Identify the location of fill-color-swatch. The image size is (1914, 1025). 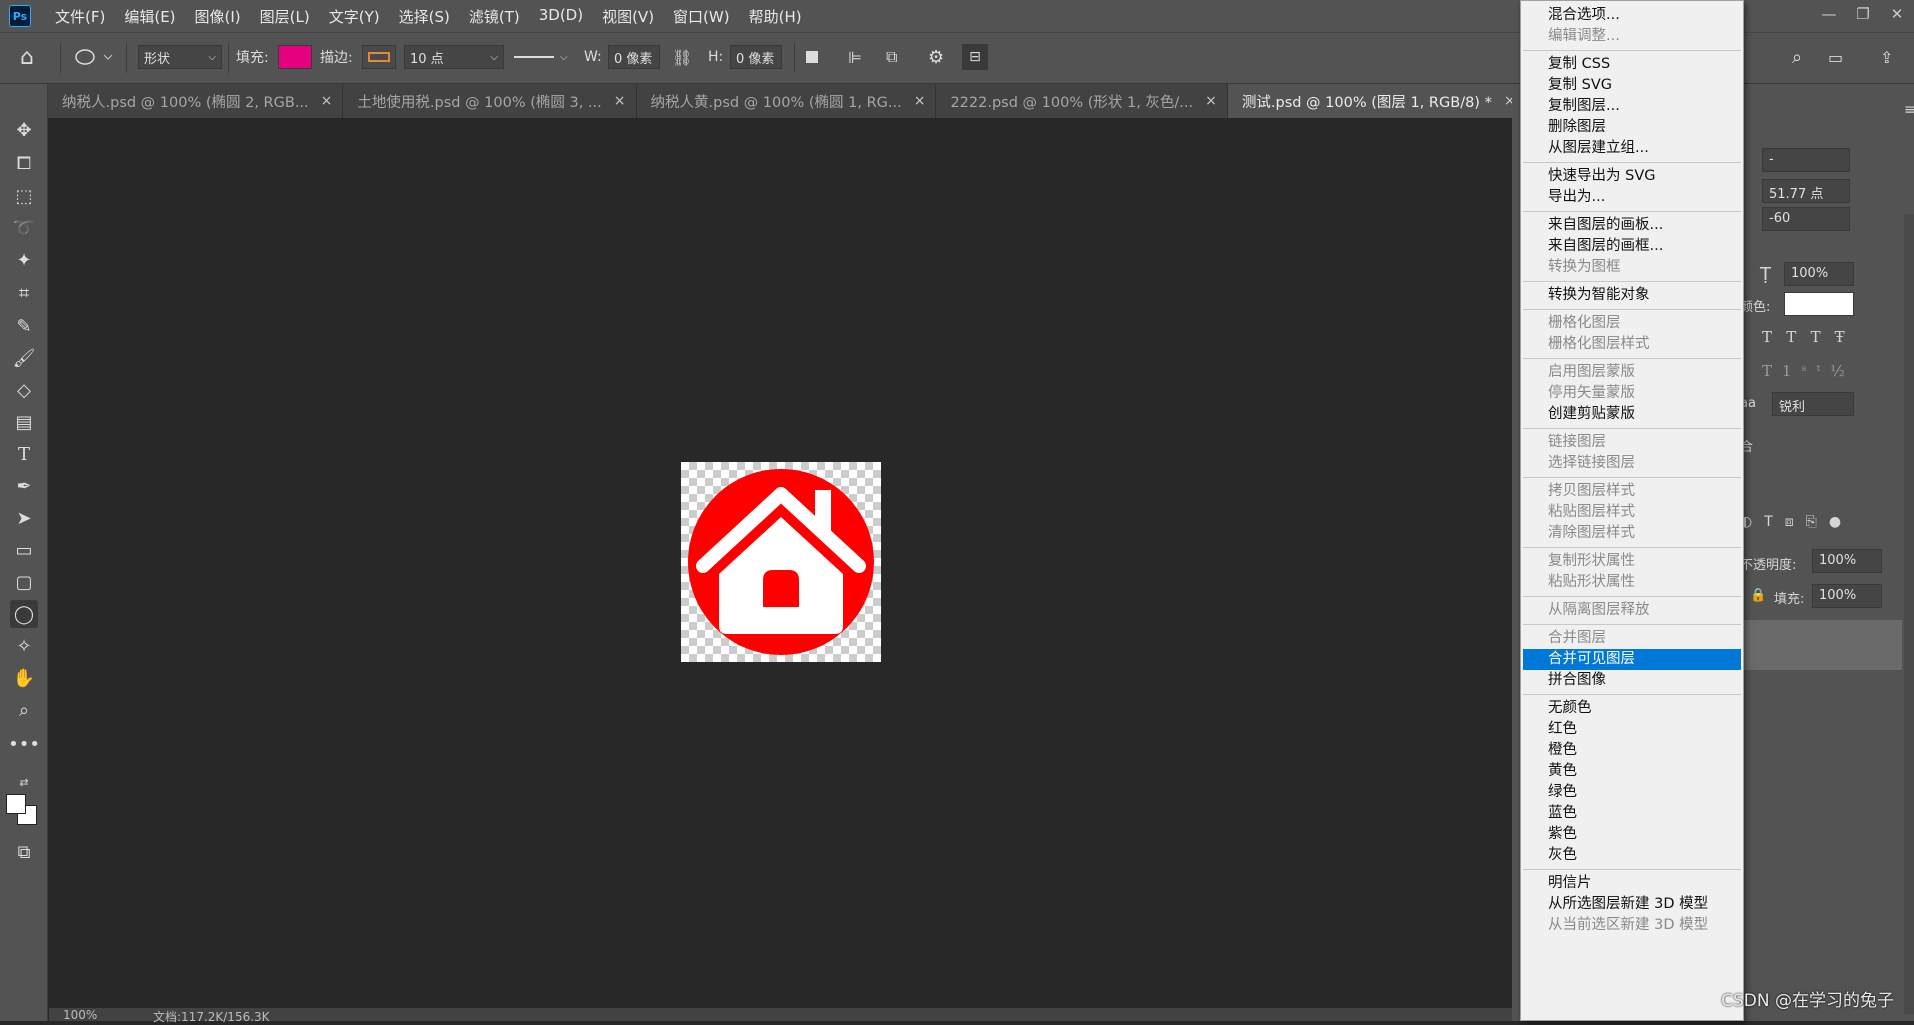
(295, 57).